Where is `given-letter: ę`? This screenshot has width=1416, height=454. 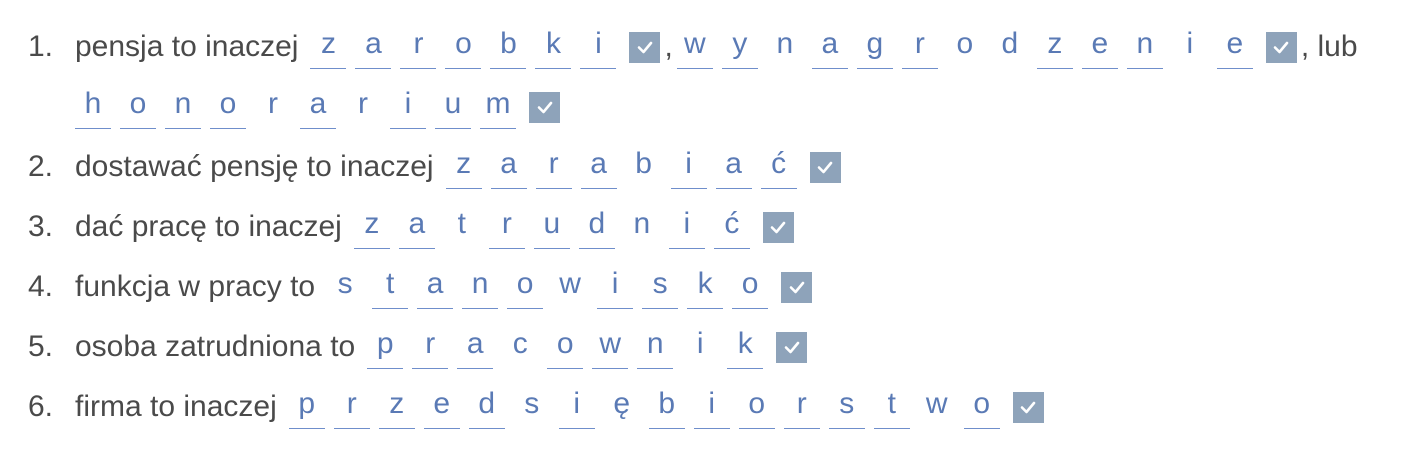 given-letter: ę is located at coordinates (622, 403).